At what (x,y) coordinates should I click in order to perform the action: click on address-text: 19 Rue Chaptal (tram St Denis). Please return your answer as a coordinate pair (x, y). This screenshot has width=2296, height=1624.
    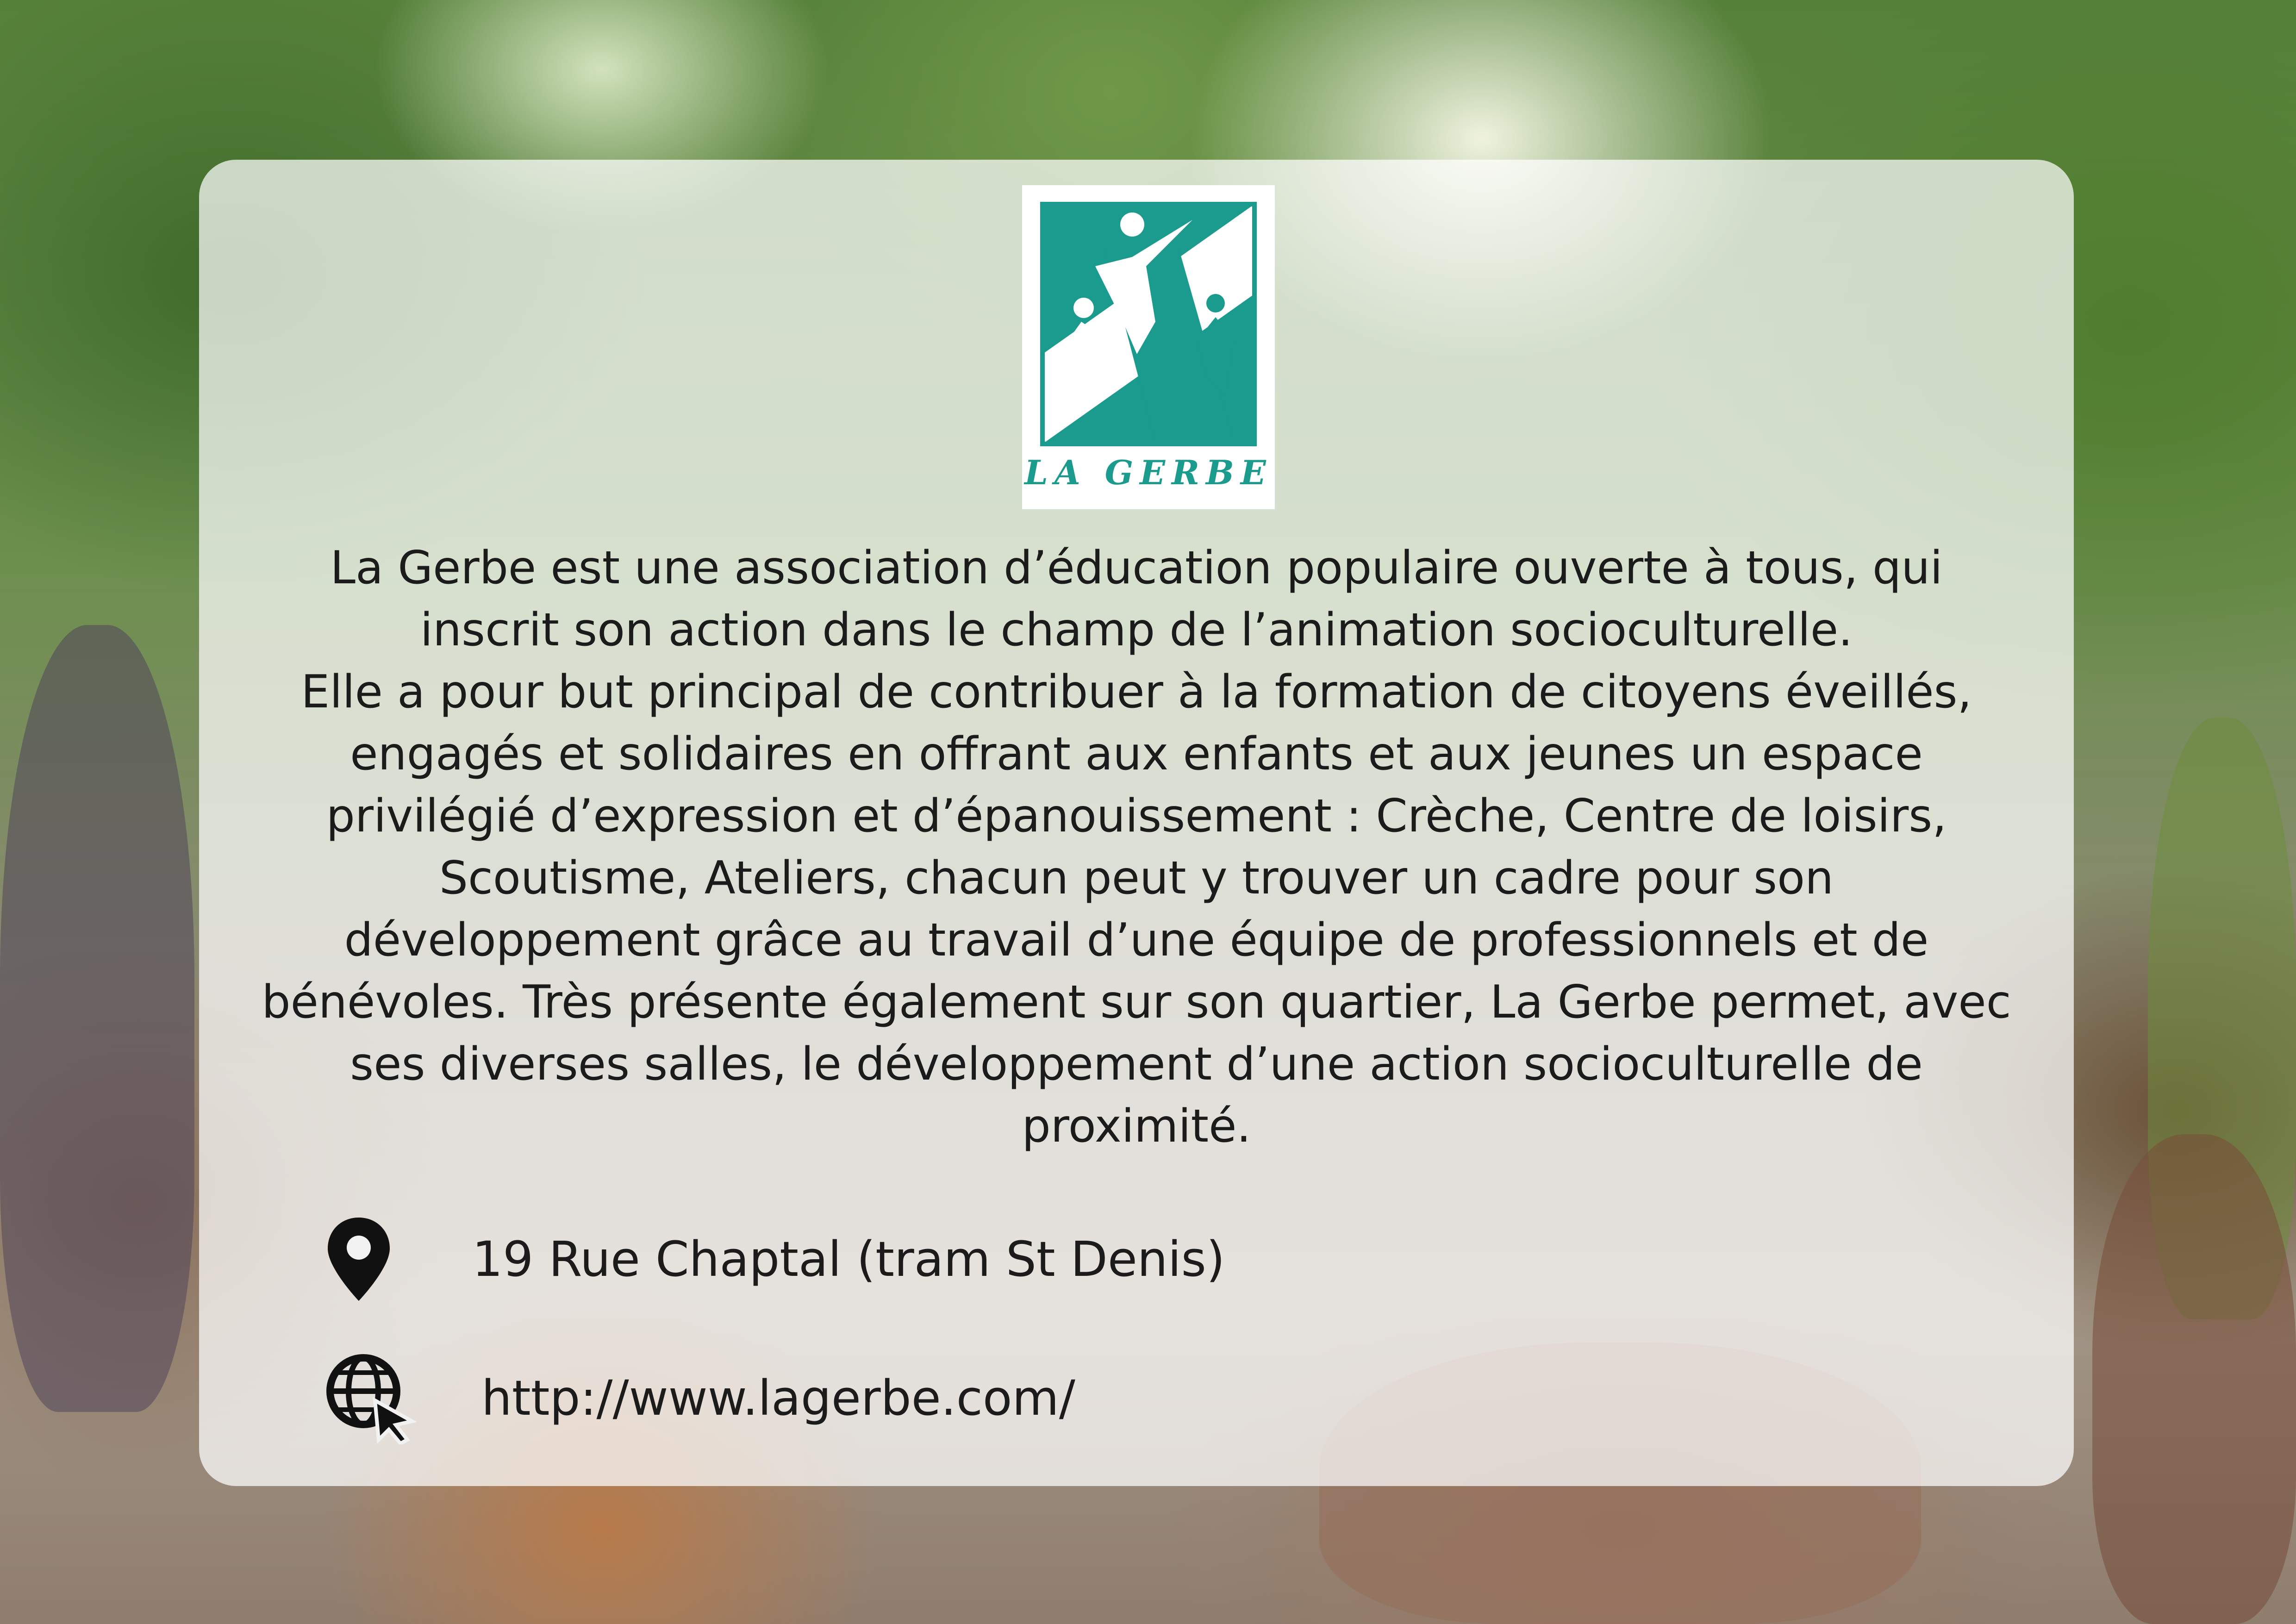
    Looking at the image, I should click on (848, 1259).